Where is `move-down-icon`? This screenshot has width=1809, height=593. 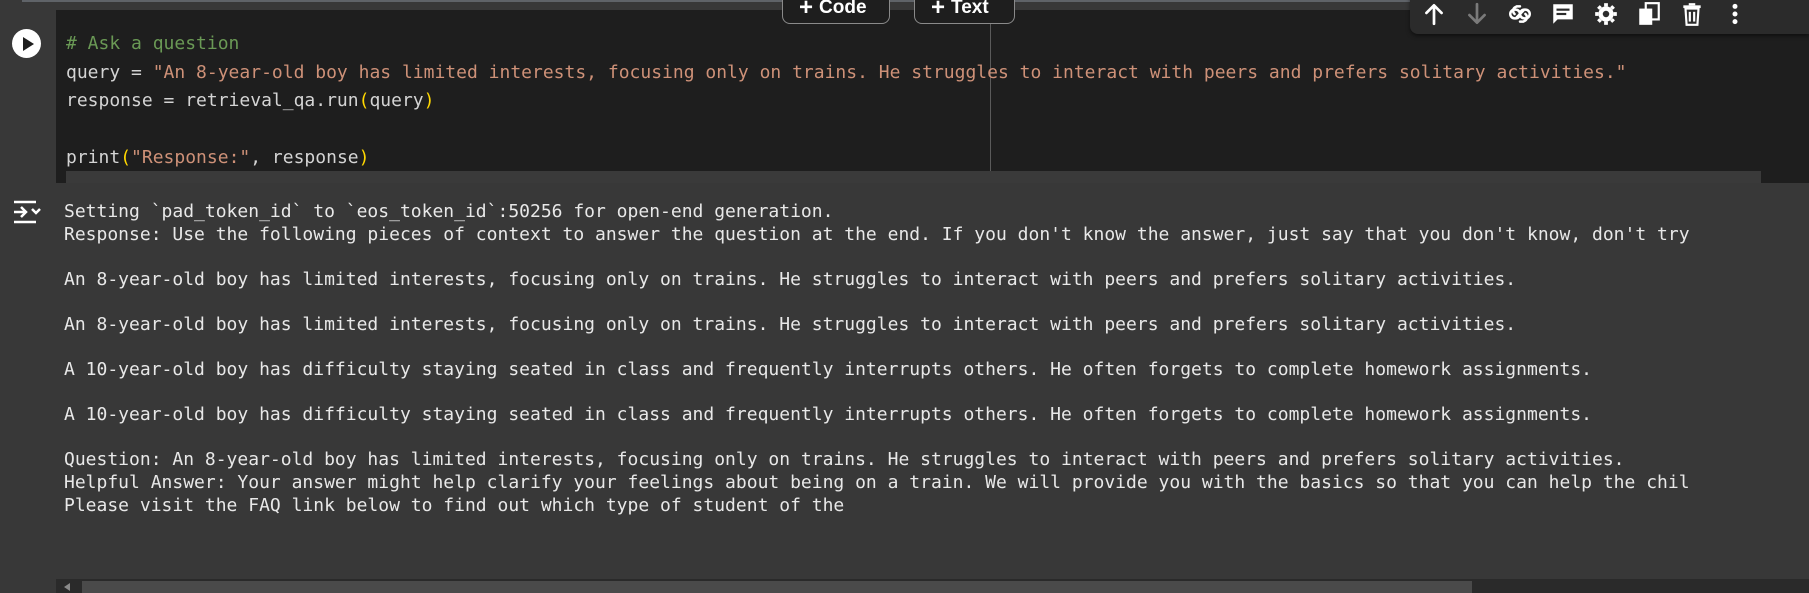 move-down-icon is located at coordinates (1477, 16).